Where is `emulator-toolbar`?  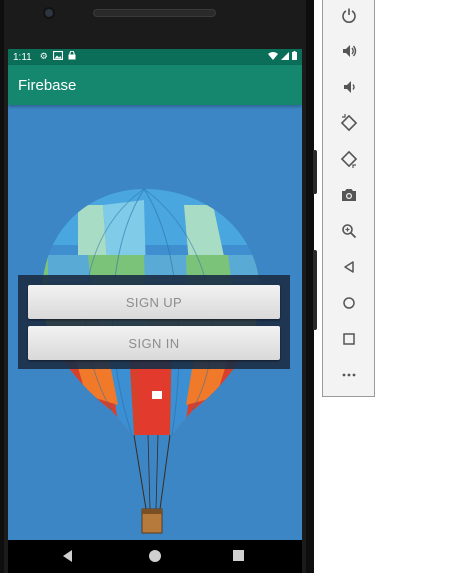
emulator-toolbar is located at coordinates (348, 198).